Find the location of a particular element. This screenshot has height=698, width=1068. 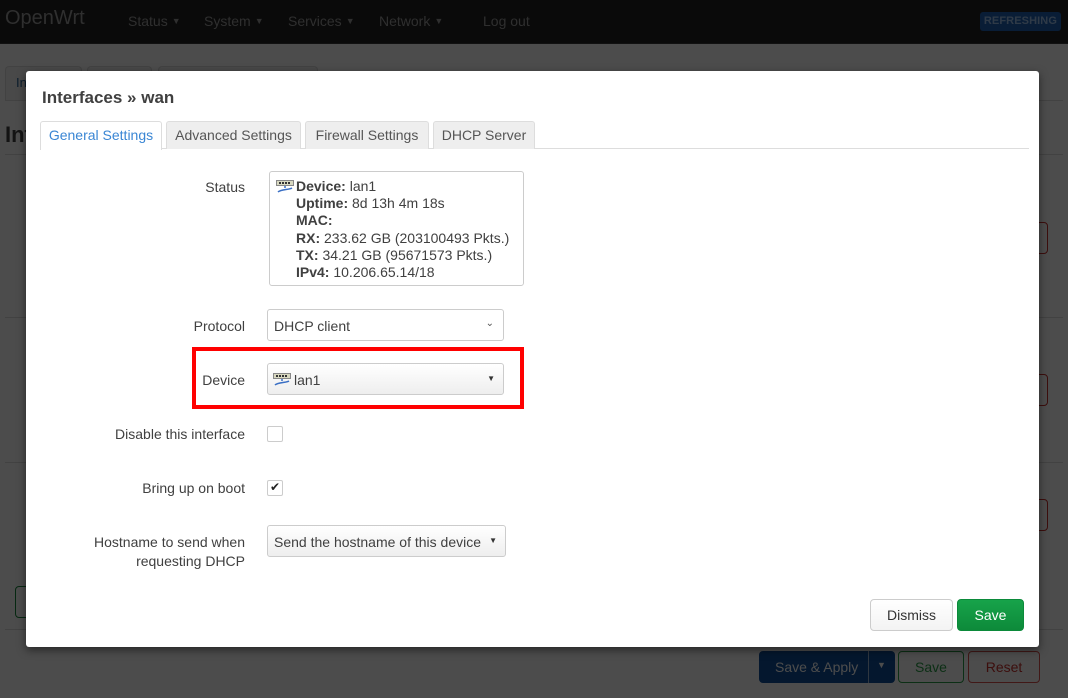

protocol-label: Protocol is located at coordinates (219, 326).